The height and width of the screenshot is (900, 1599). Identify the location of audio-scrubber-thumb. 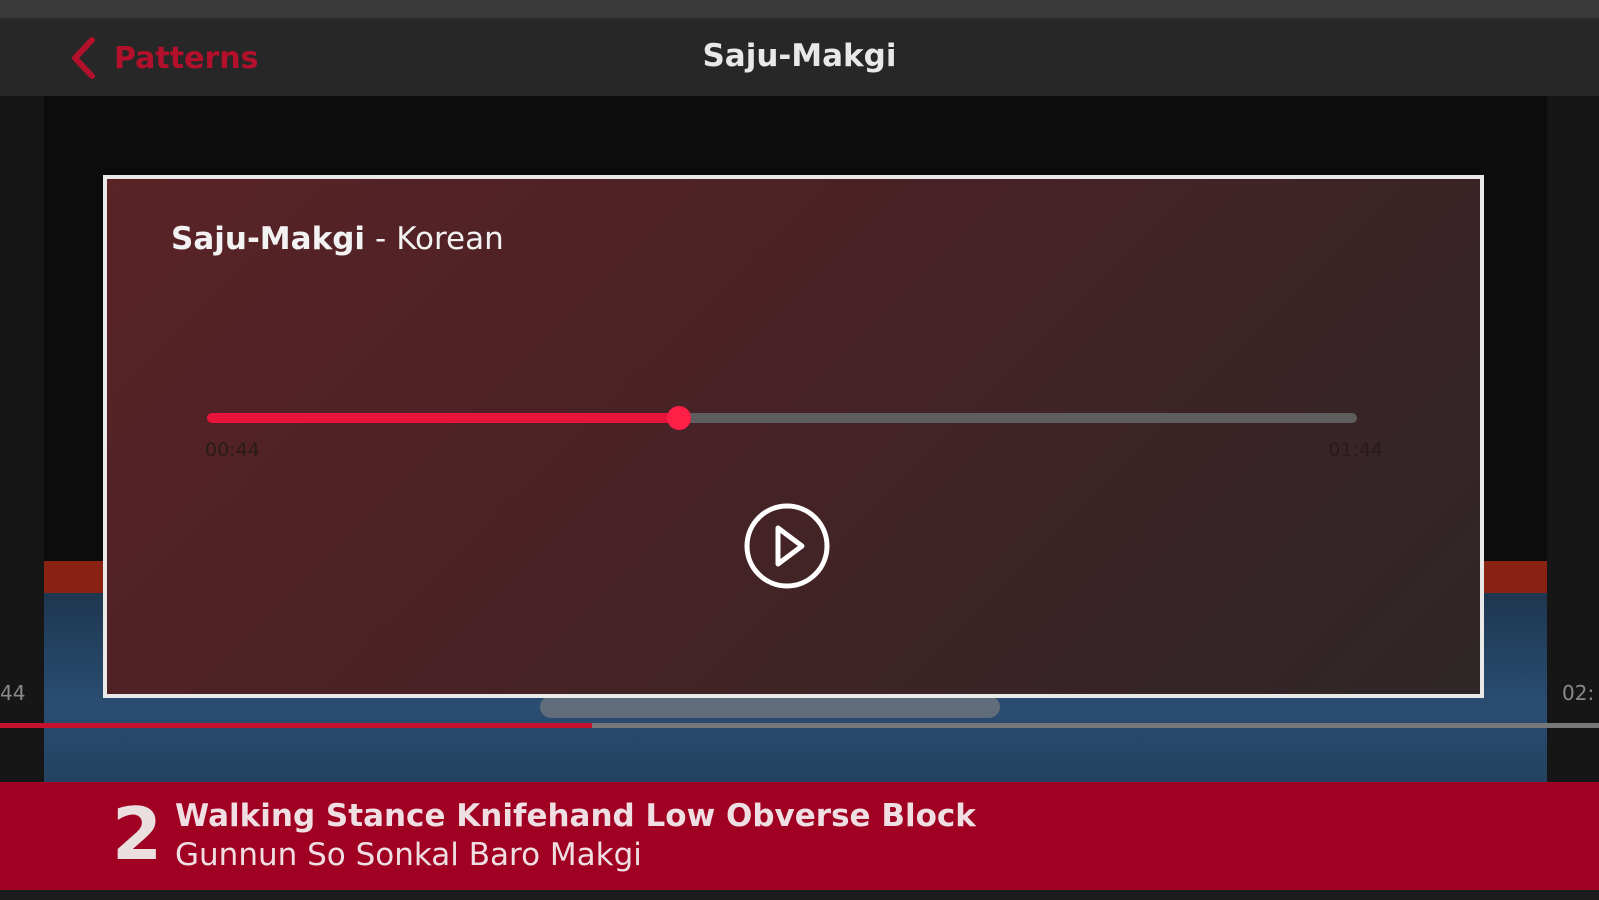
(678, 418).